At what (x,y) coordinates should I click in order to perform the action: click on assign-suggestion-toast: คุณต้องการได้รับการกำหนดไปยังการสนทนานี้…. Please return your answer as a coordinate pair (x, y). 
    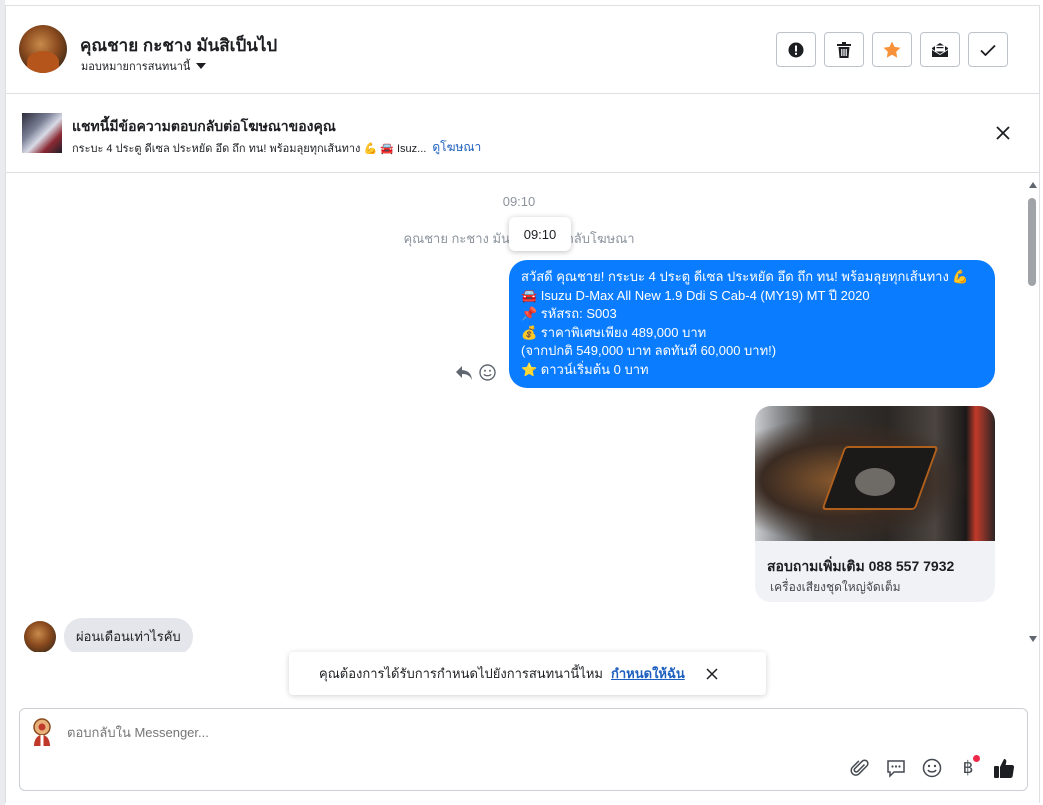
    Looking at the image, I should click on (527, 673).